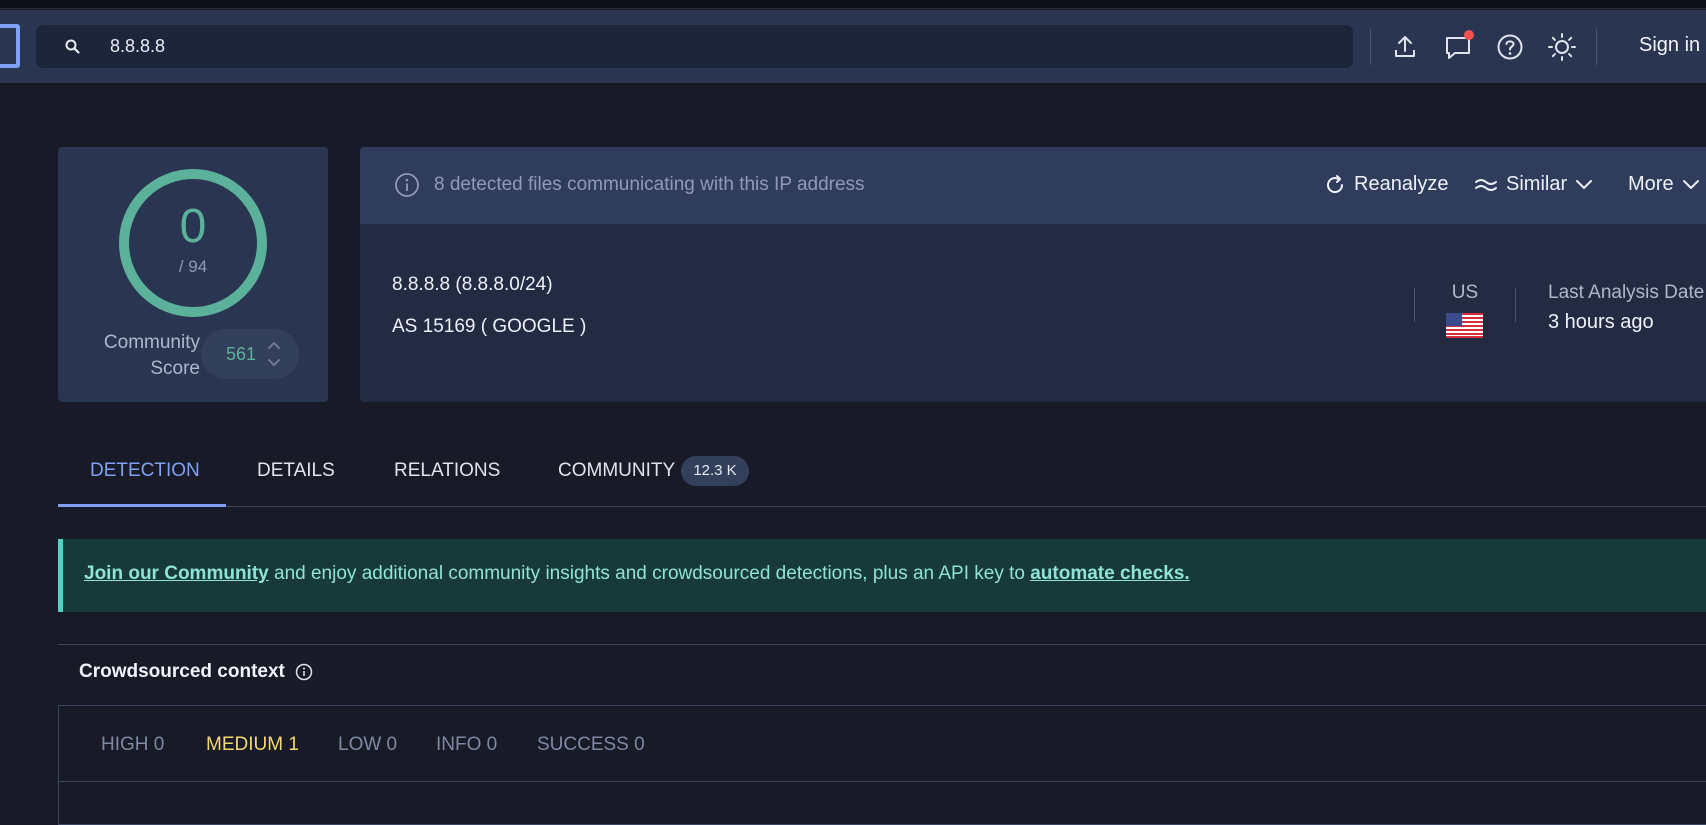 This screenshot has width=1706, height=825. I want to click on community-score-pill: 561, so click(250, 354).